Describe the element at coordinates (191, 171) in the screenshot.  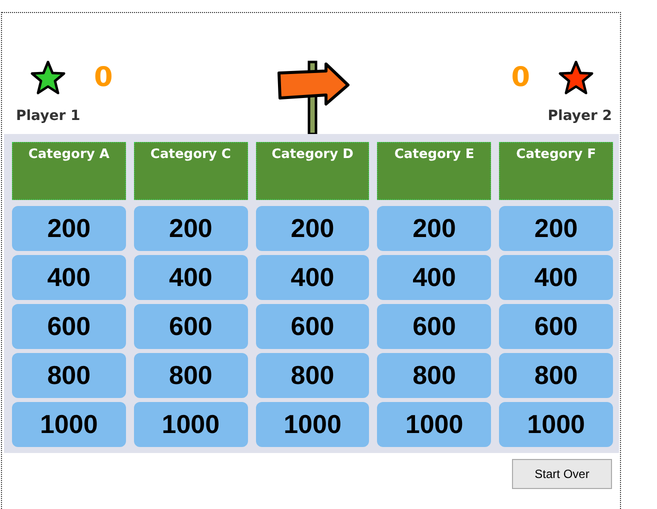
I see `category-header: Category C` at that location.